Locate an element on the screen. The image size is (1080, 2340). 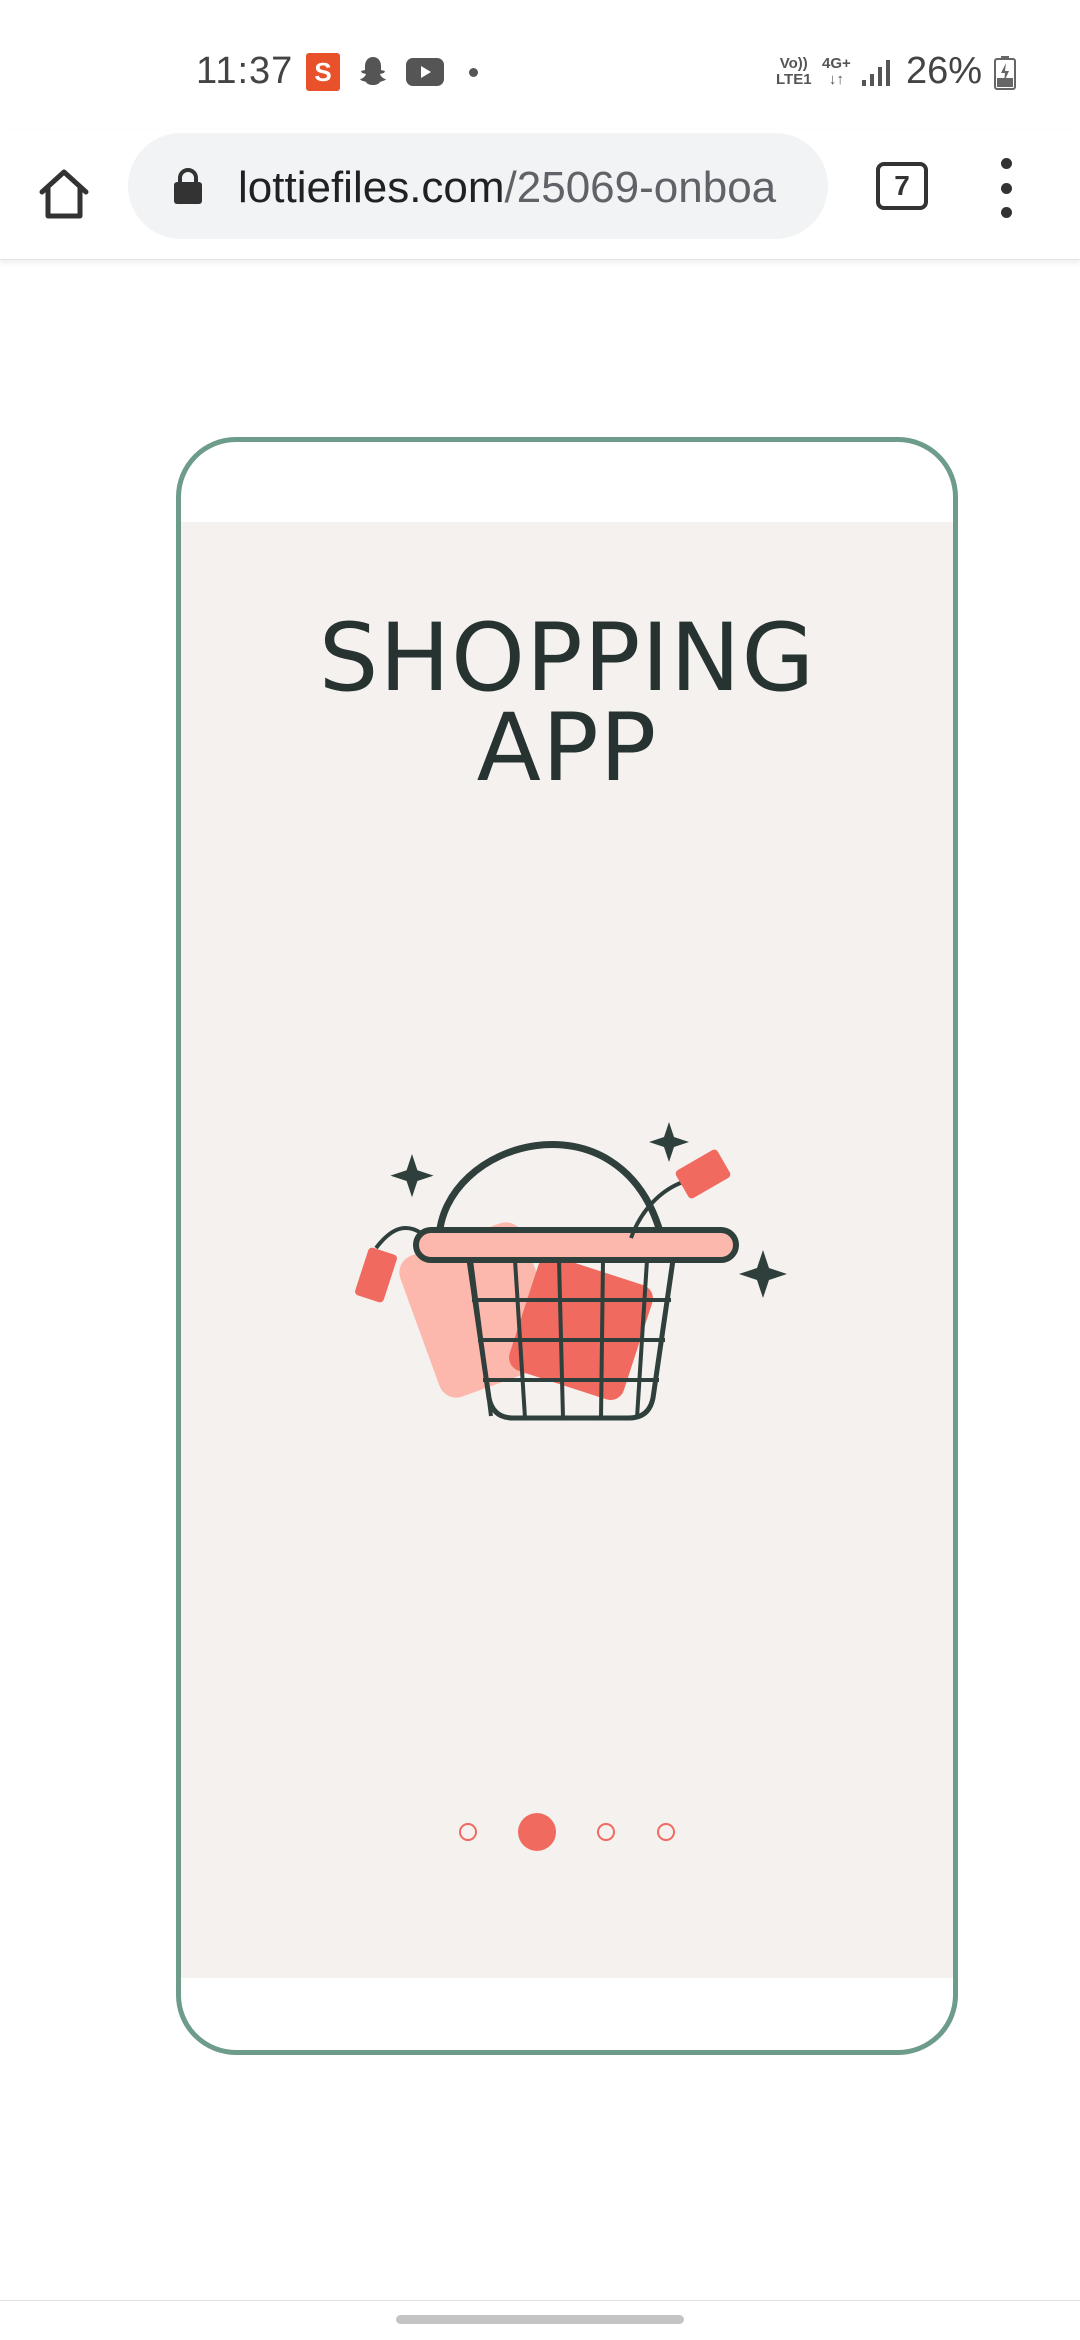
page-dot-2-active is located at coordinates (537, 1832).